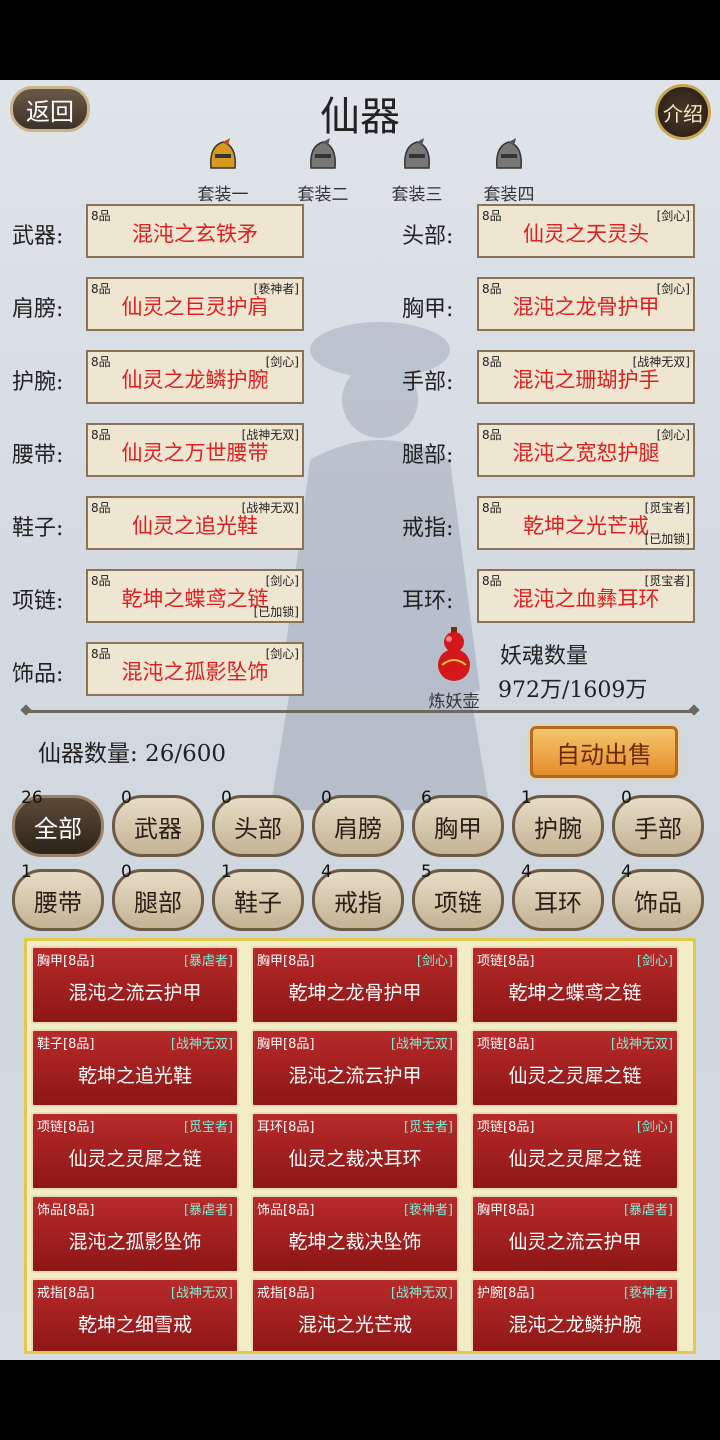 The width and height of the screenshot is (720, 1440). Describe the element at coordinates (358, 822) in the screenshot. I see `filter-button: 0 肩膀` at that location.